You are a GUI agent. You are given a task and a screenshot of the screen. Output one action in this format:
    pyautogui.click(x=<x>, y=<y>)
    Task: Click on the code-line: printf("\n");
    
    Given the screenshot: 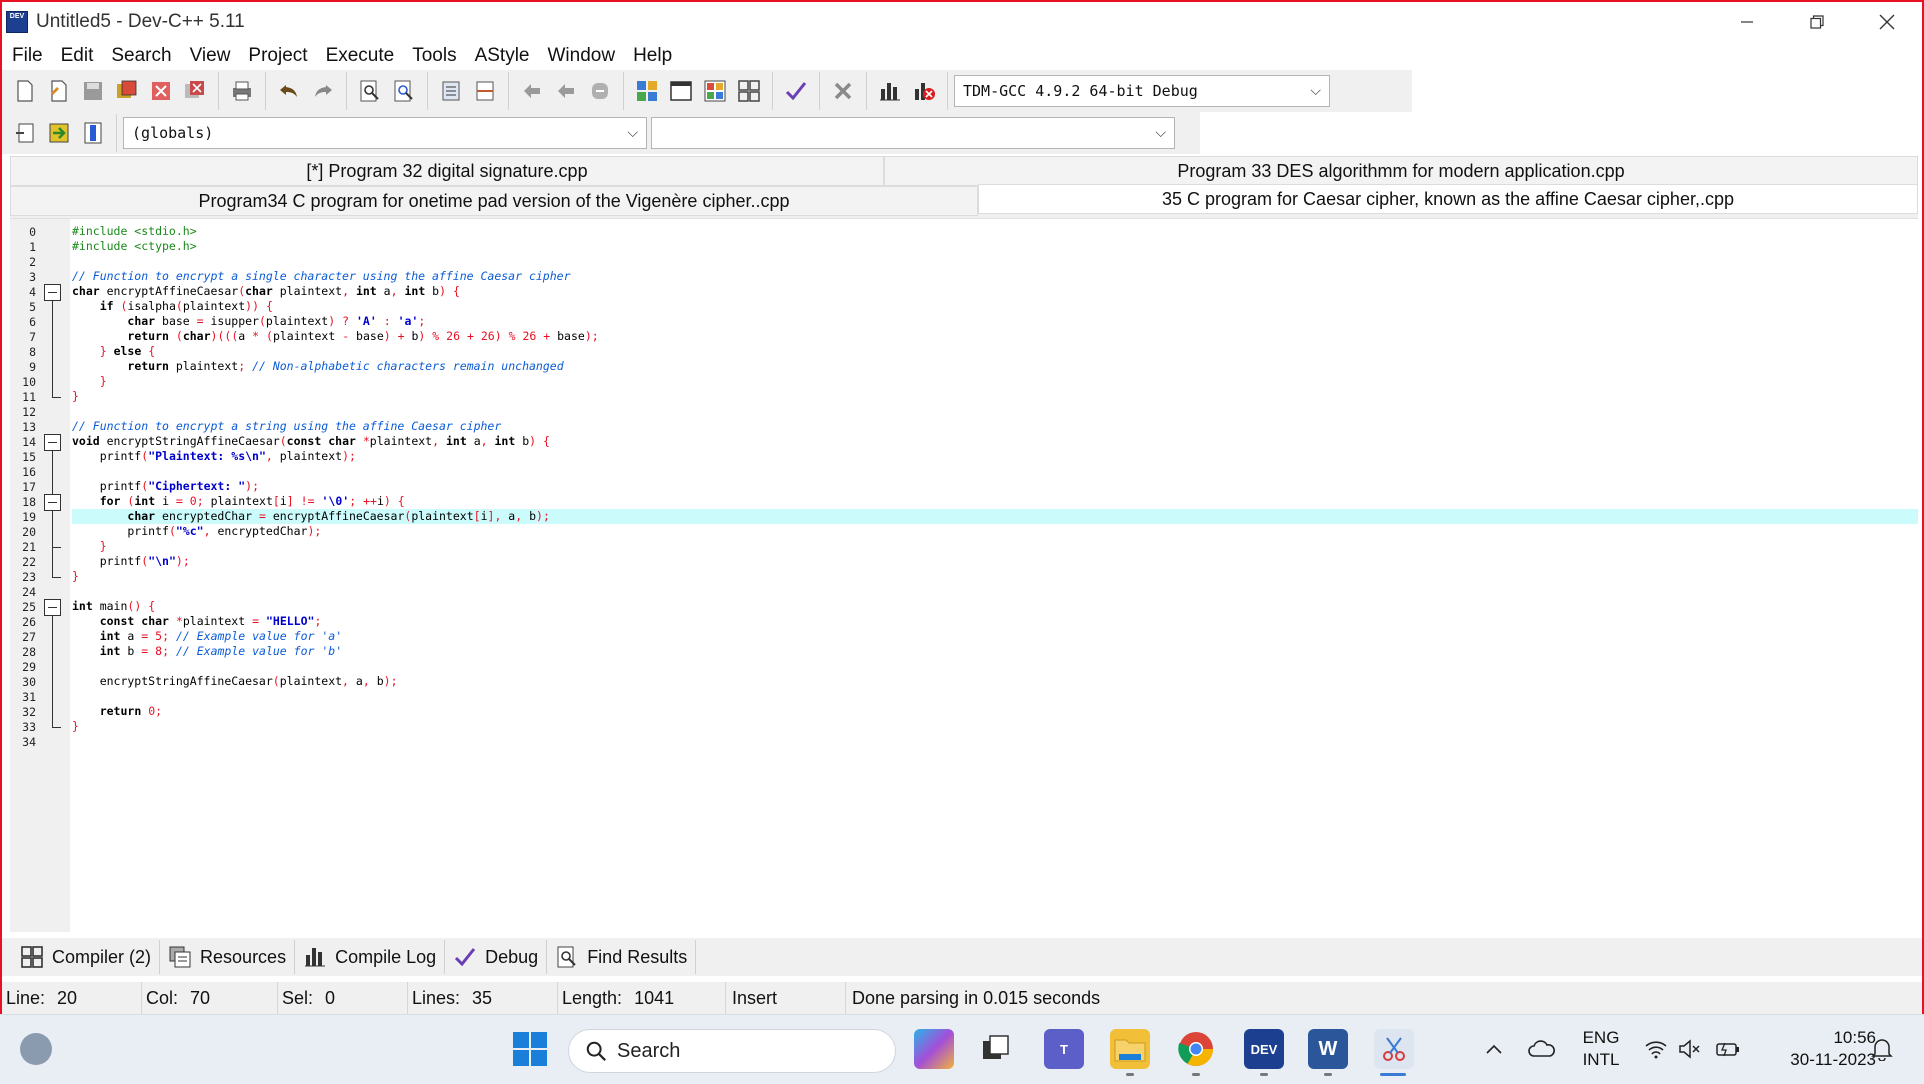 What is the action you would take?
    pyautogui.click(x=995, y=561)
    